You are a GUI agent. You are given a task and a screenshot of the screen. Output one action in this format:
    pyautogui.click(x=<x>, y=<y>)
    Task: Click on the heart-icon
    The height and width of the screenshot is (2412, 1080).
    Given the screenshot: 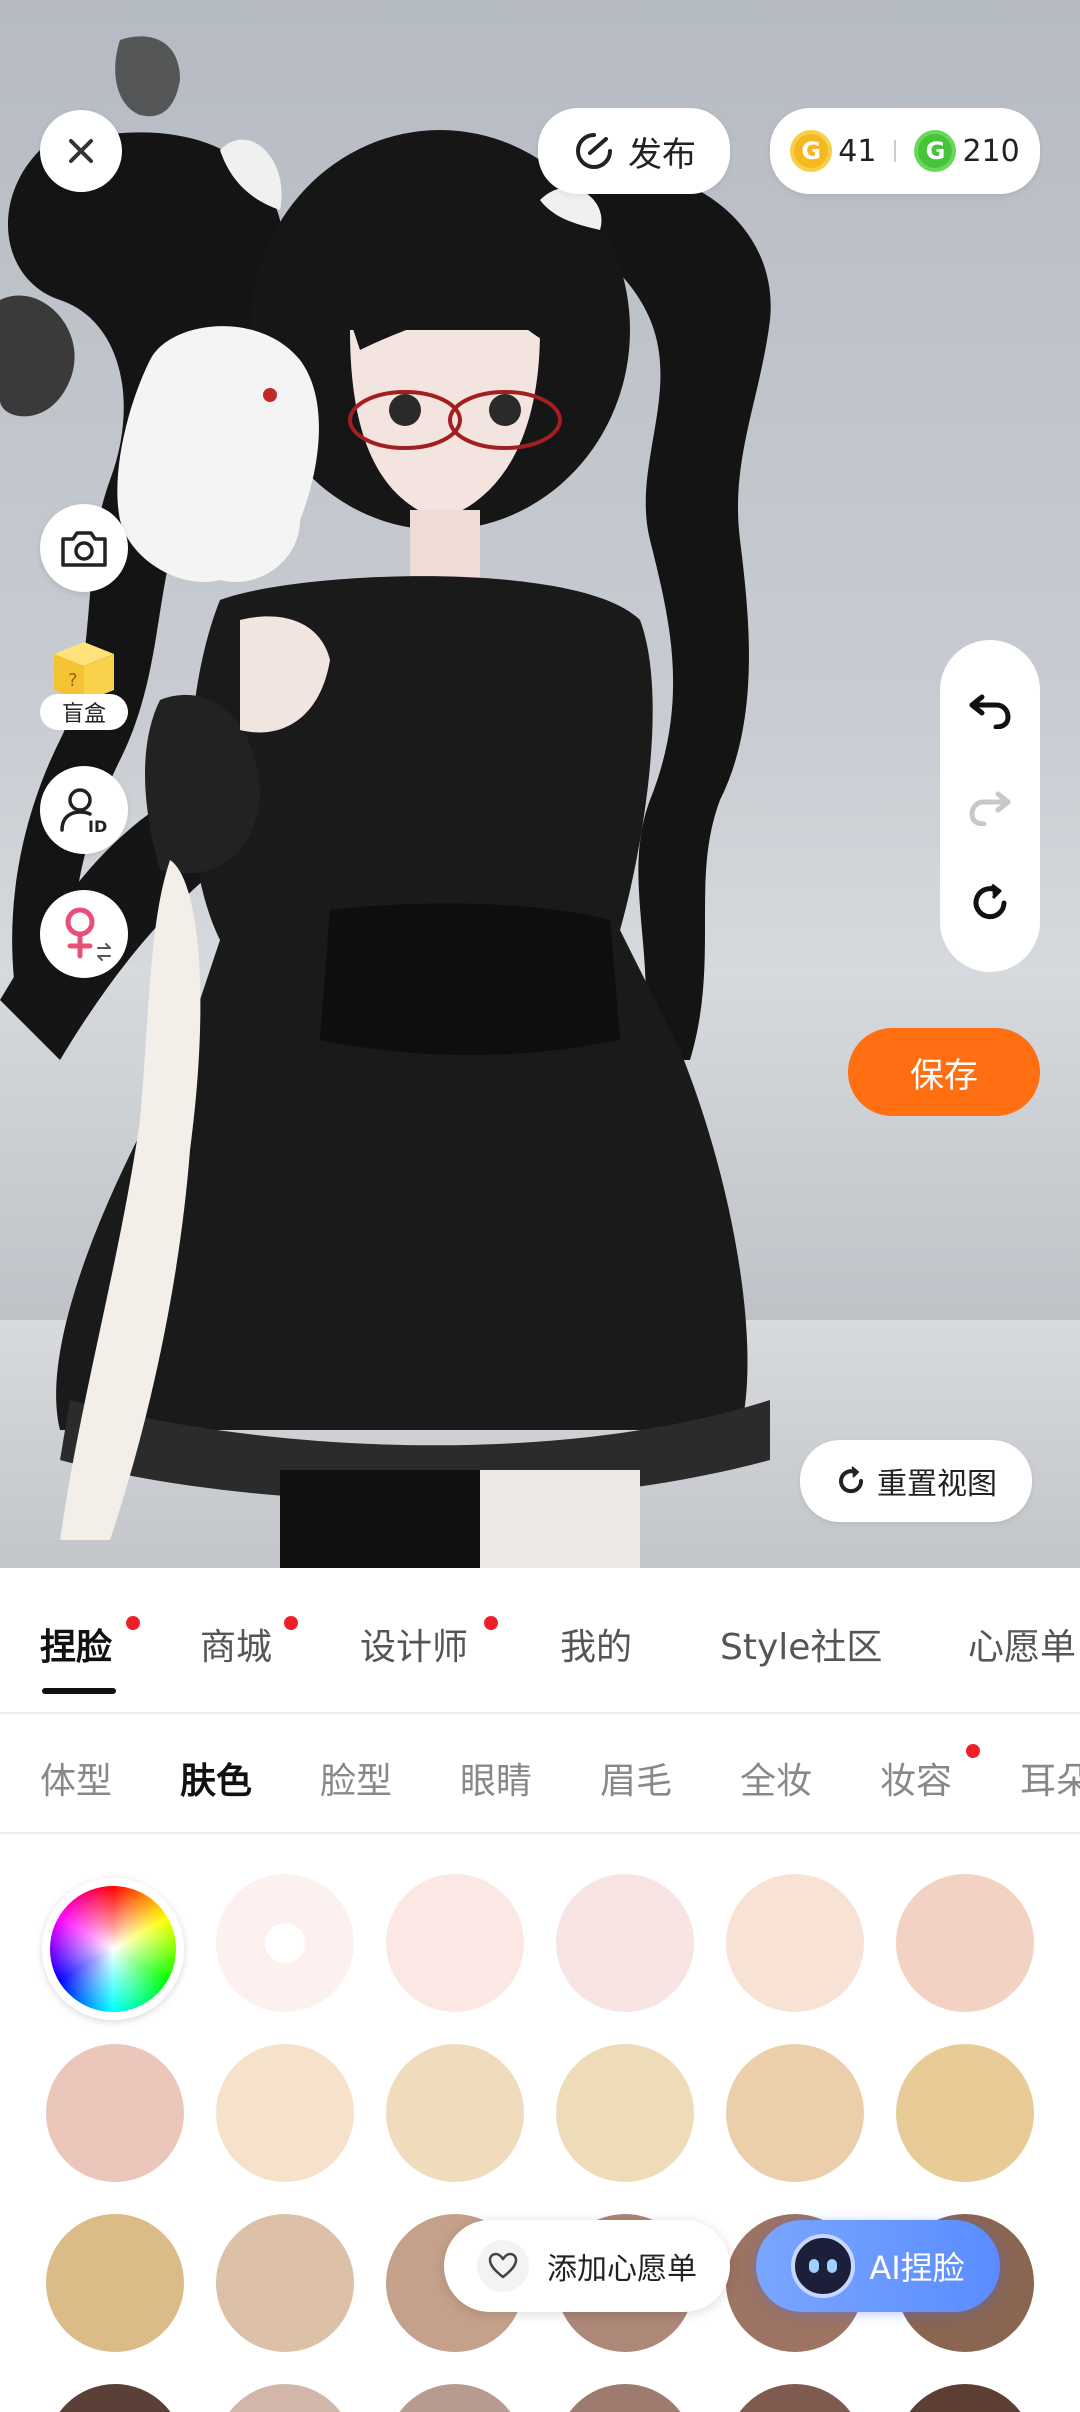 What is the action you would take?
    pyautogui.click(x=503, y=2265)
    